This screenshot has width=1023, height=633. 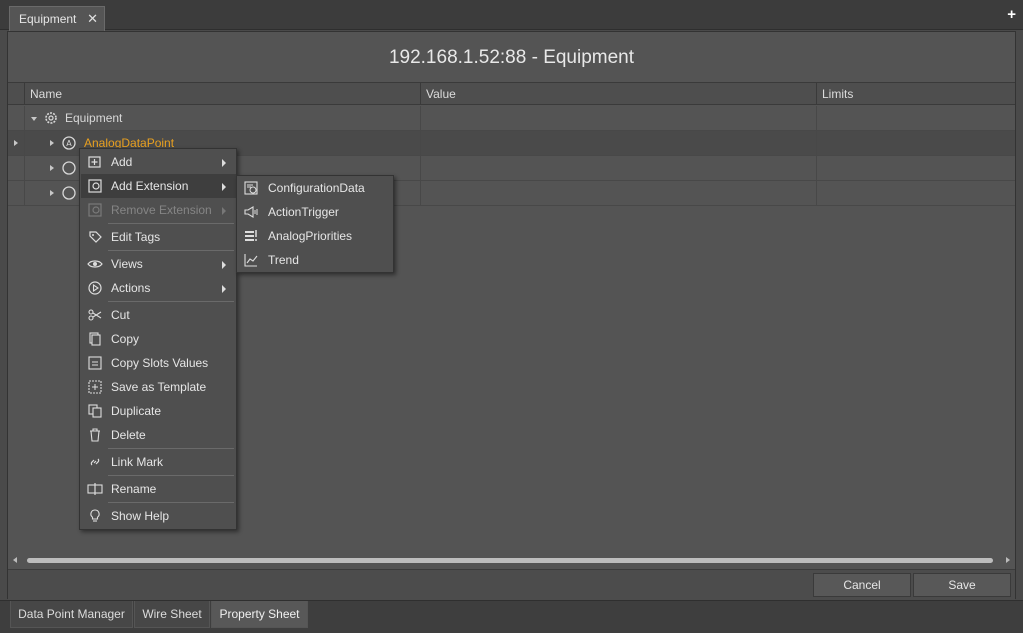 What do you see at coordinates (1008, 560) in the screenshot?
I see `scroll-right-icon` at bounding box center [1008, 560].